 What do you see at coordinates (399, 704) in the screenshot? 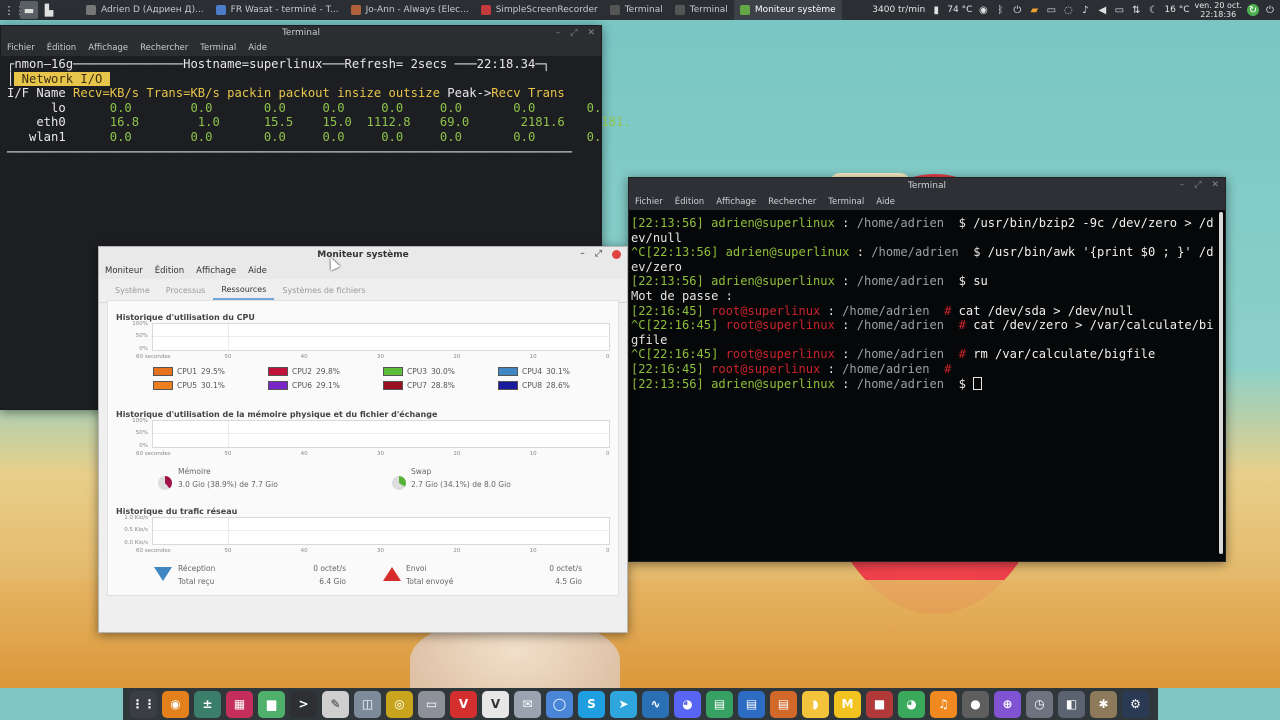
I see `dock-sound-icon: ◎` at bounding box center [399, 704].